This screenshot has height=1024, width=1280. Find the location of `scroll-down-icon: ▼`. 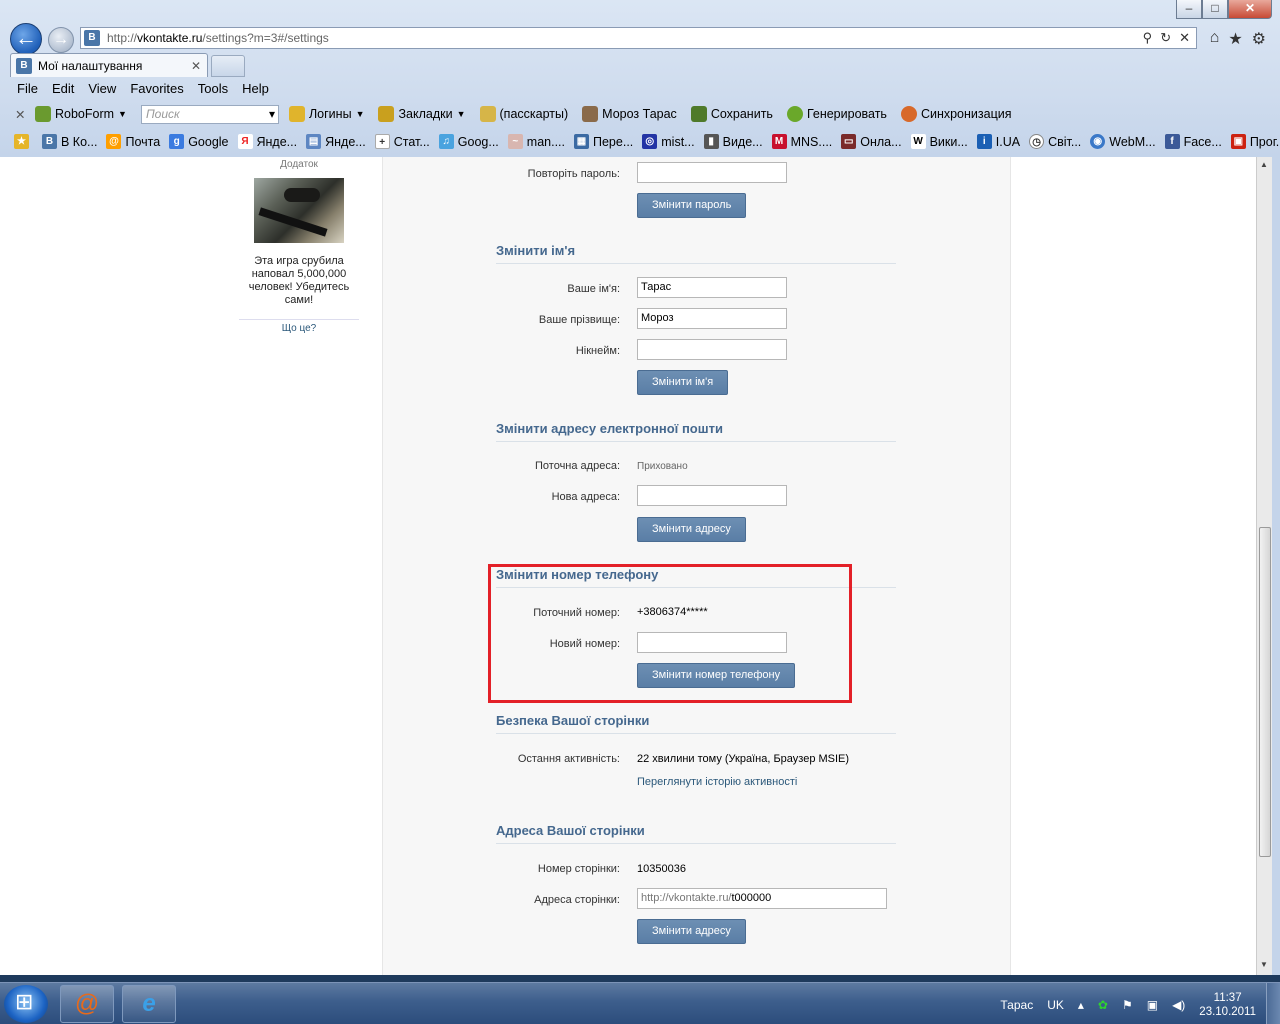

scroll-down-icon: ▼ is located at coordinates (1264, 964).